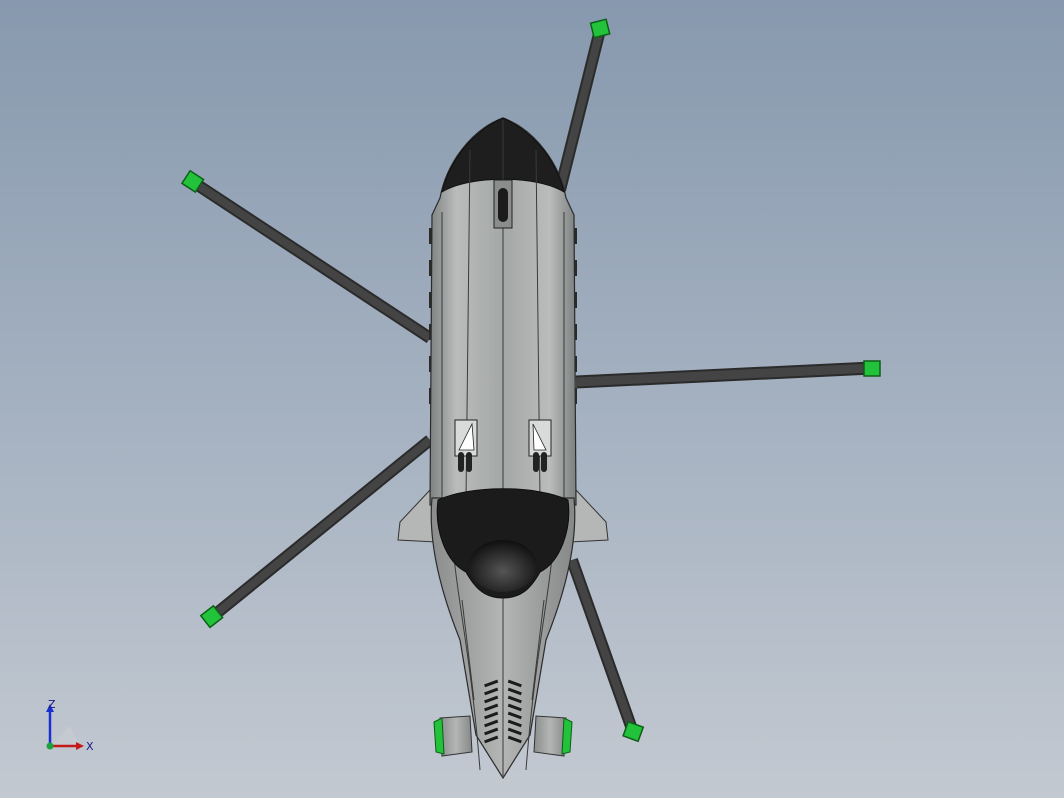 The image size is (1064, 798). I want to click on triad-plane, so click(65, 736).